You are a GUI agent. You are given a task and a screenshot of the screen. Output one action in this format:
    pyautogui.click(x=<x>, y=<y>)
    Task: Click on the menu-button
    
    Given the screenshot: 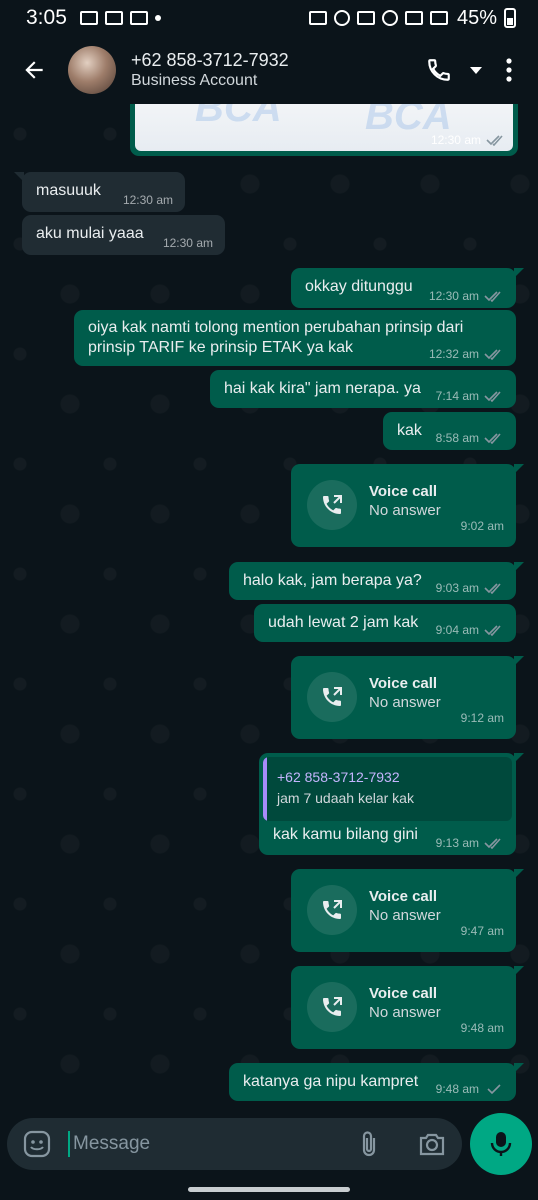 What is the action you would take?
    pyautogui.click(x=509, y=70)
    